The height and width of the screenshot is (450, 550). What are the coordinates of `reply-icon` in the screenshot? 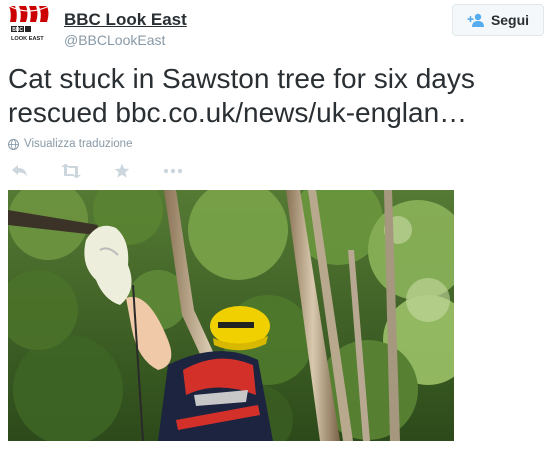 It's located at (19, 170).